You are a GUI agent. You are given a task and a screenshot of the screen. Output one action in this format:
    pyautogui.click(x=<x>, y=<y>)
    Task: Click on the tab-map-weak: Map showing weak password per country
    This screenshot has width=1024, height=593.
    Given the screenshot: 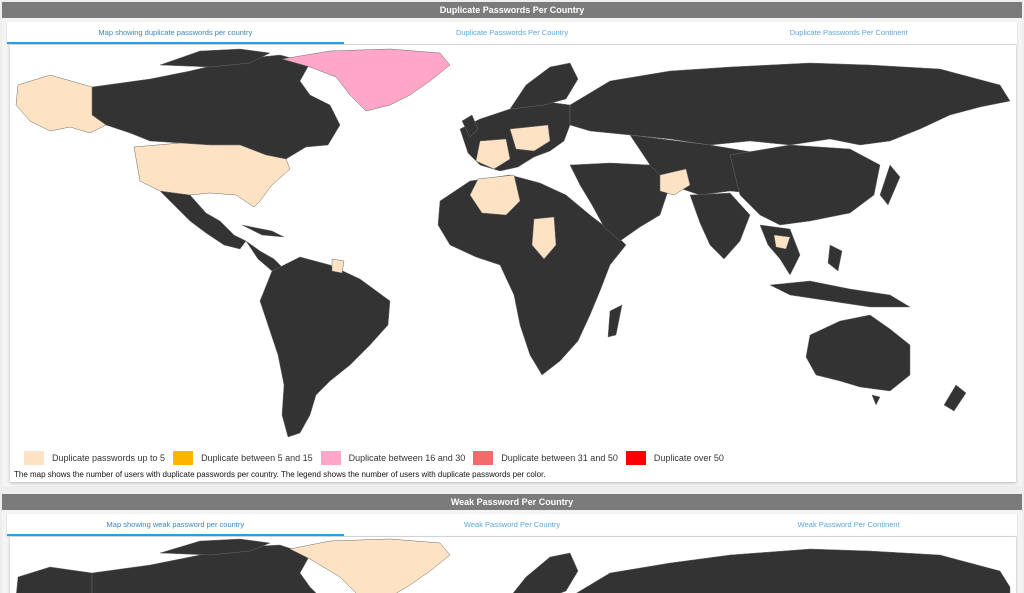 What is the action you would take?
    pyautogui.click(x=175, y=525)
    